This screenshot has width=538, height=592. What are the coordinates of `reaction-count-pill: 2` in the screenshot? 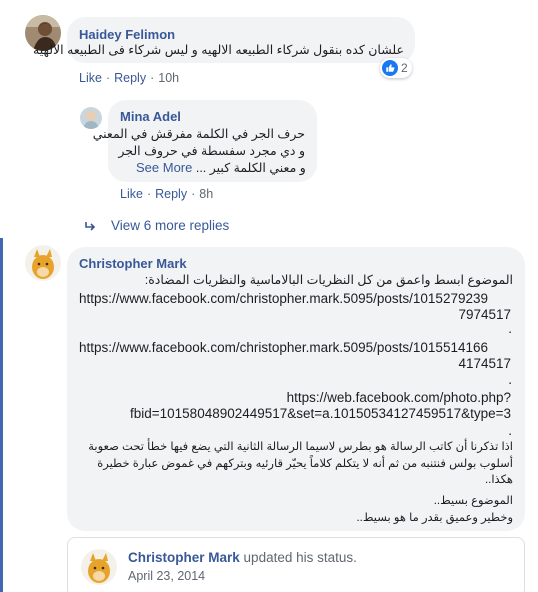 It's located at (396, 68).